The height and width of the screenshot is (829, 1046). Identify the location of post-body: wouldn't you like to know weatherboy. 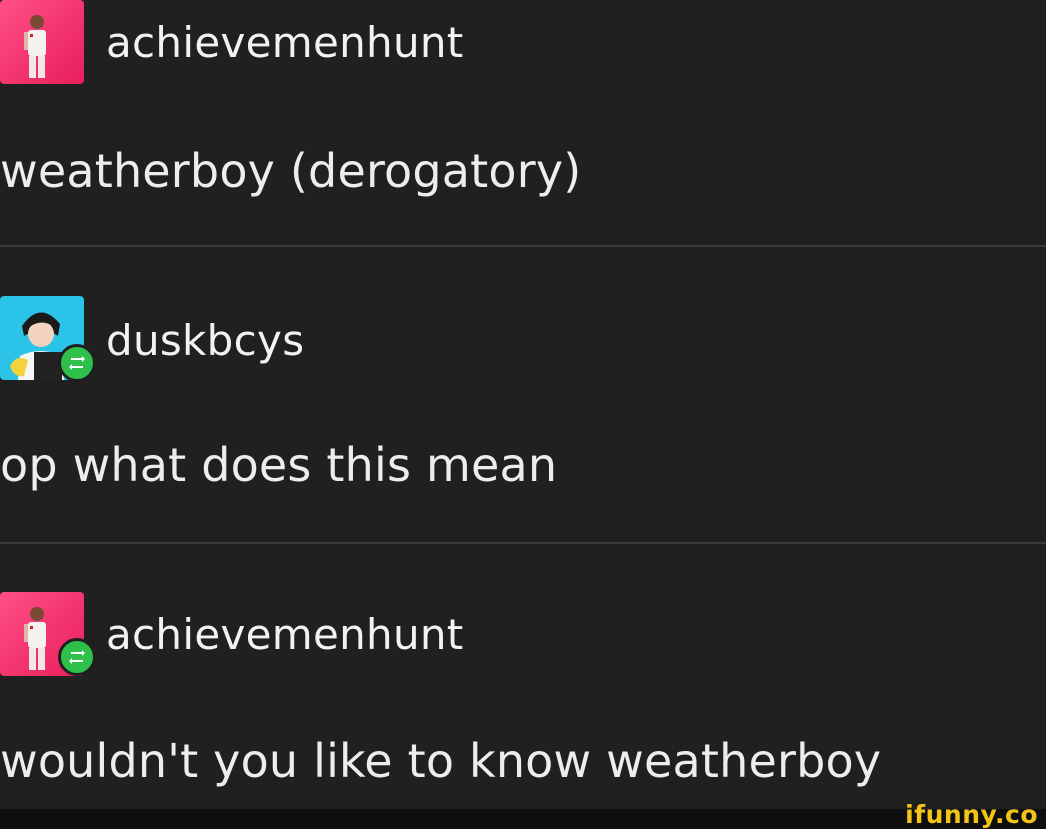
(441, 761).